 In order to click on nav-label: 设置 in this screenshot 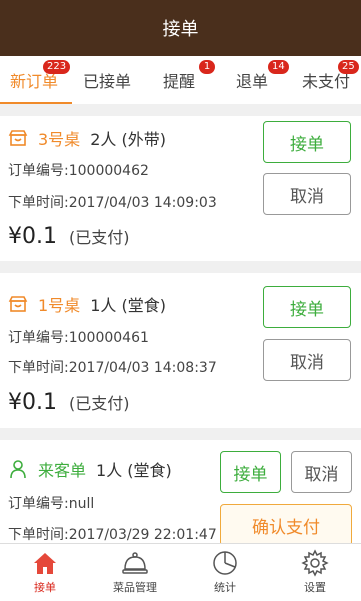, I will do `click(315, 587)`.